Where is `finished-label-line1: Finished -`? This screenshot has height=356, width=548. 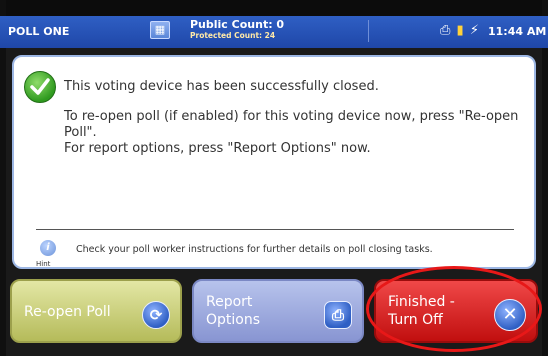 finished-label-line1: Finished - is located at coordinates (421, 302).